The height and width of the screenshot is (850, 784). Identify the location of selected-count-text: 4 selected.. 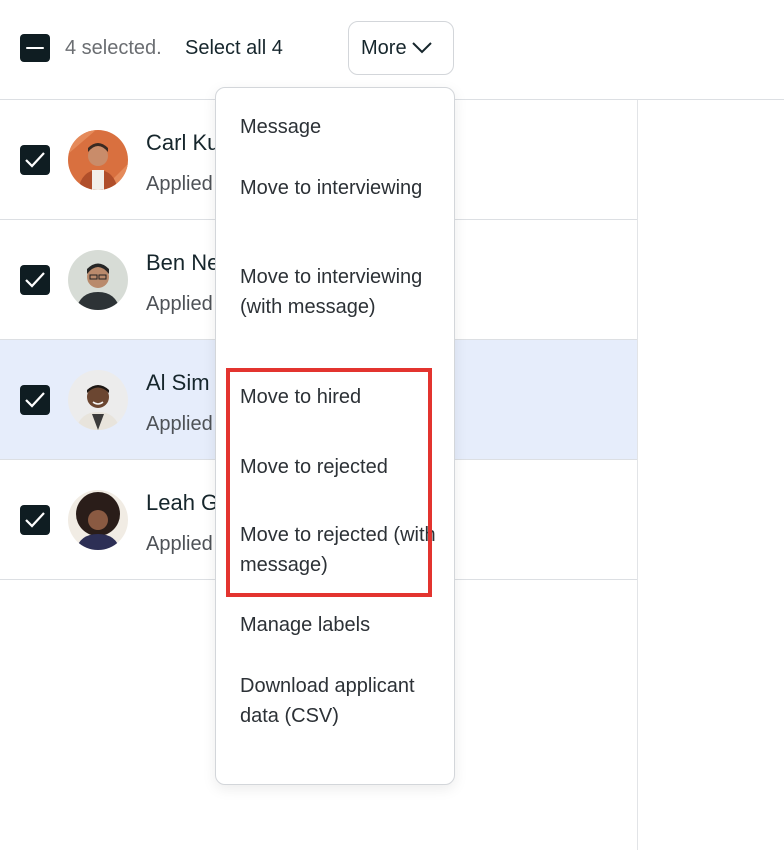
(113, 48).